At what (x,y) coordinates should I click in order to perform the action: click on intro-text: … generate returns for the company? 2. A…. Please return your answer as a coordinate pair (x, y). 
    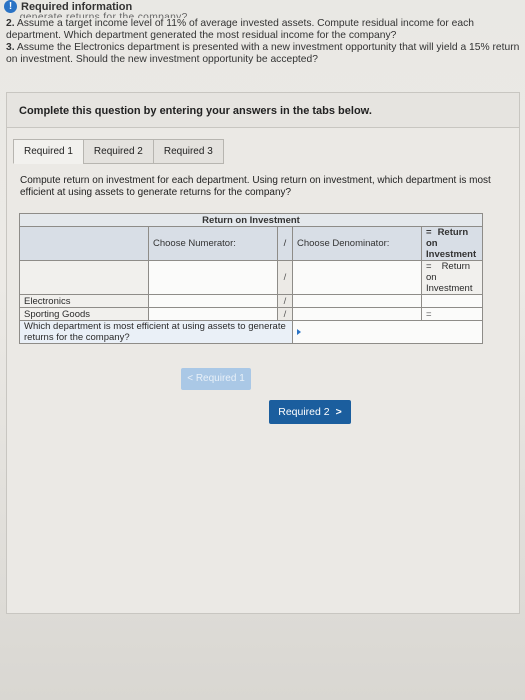
    Looking at the image, I should click on (263, 39).